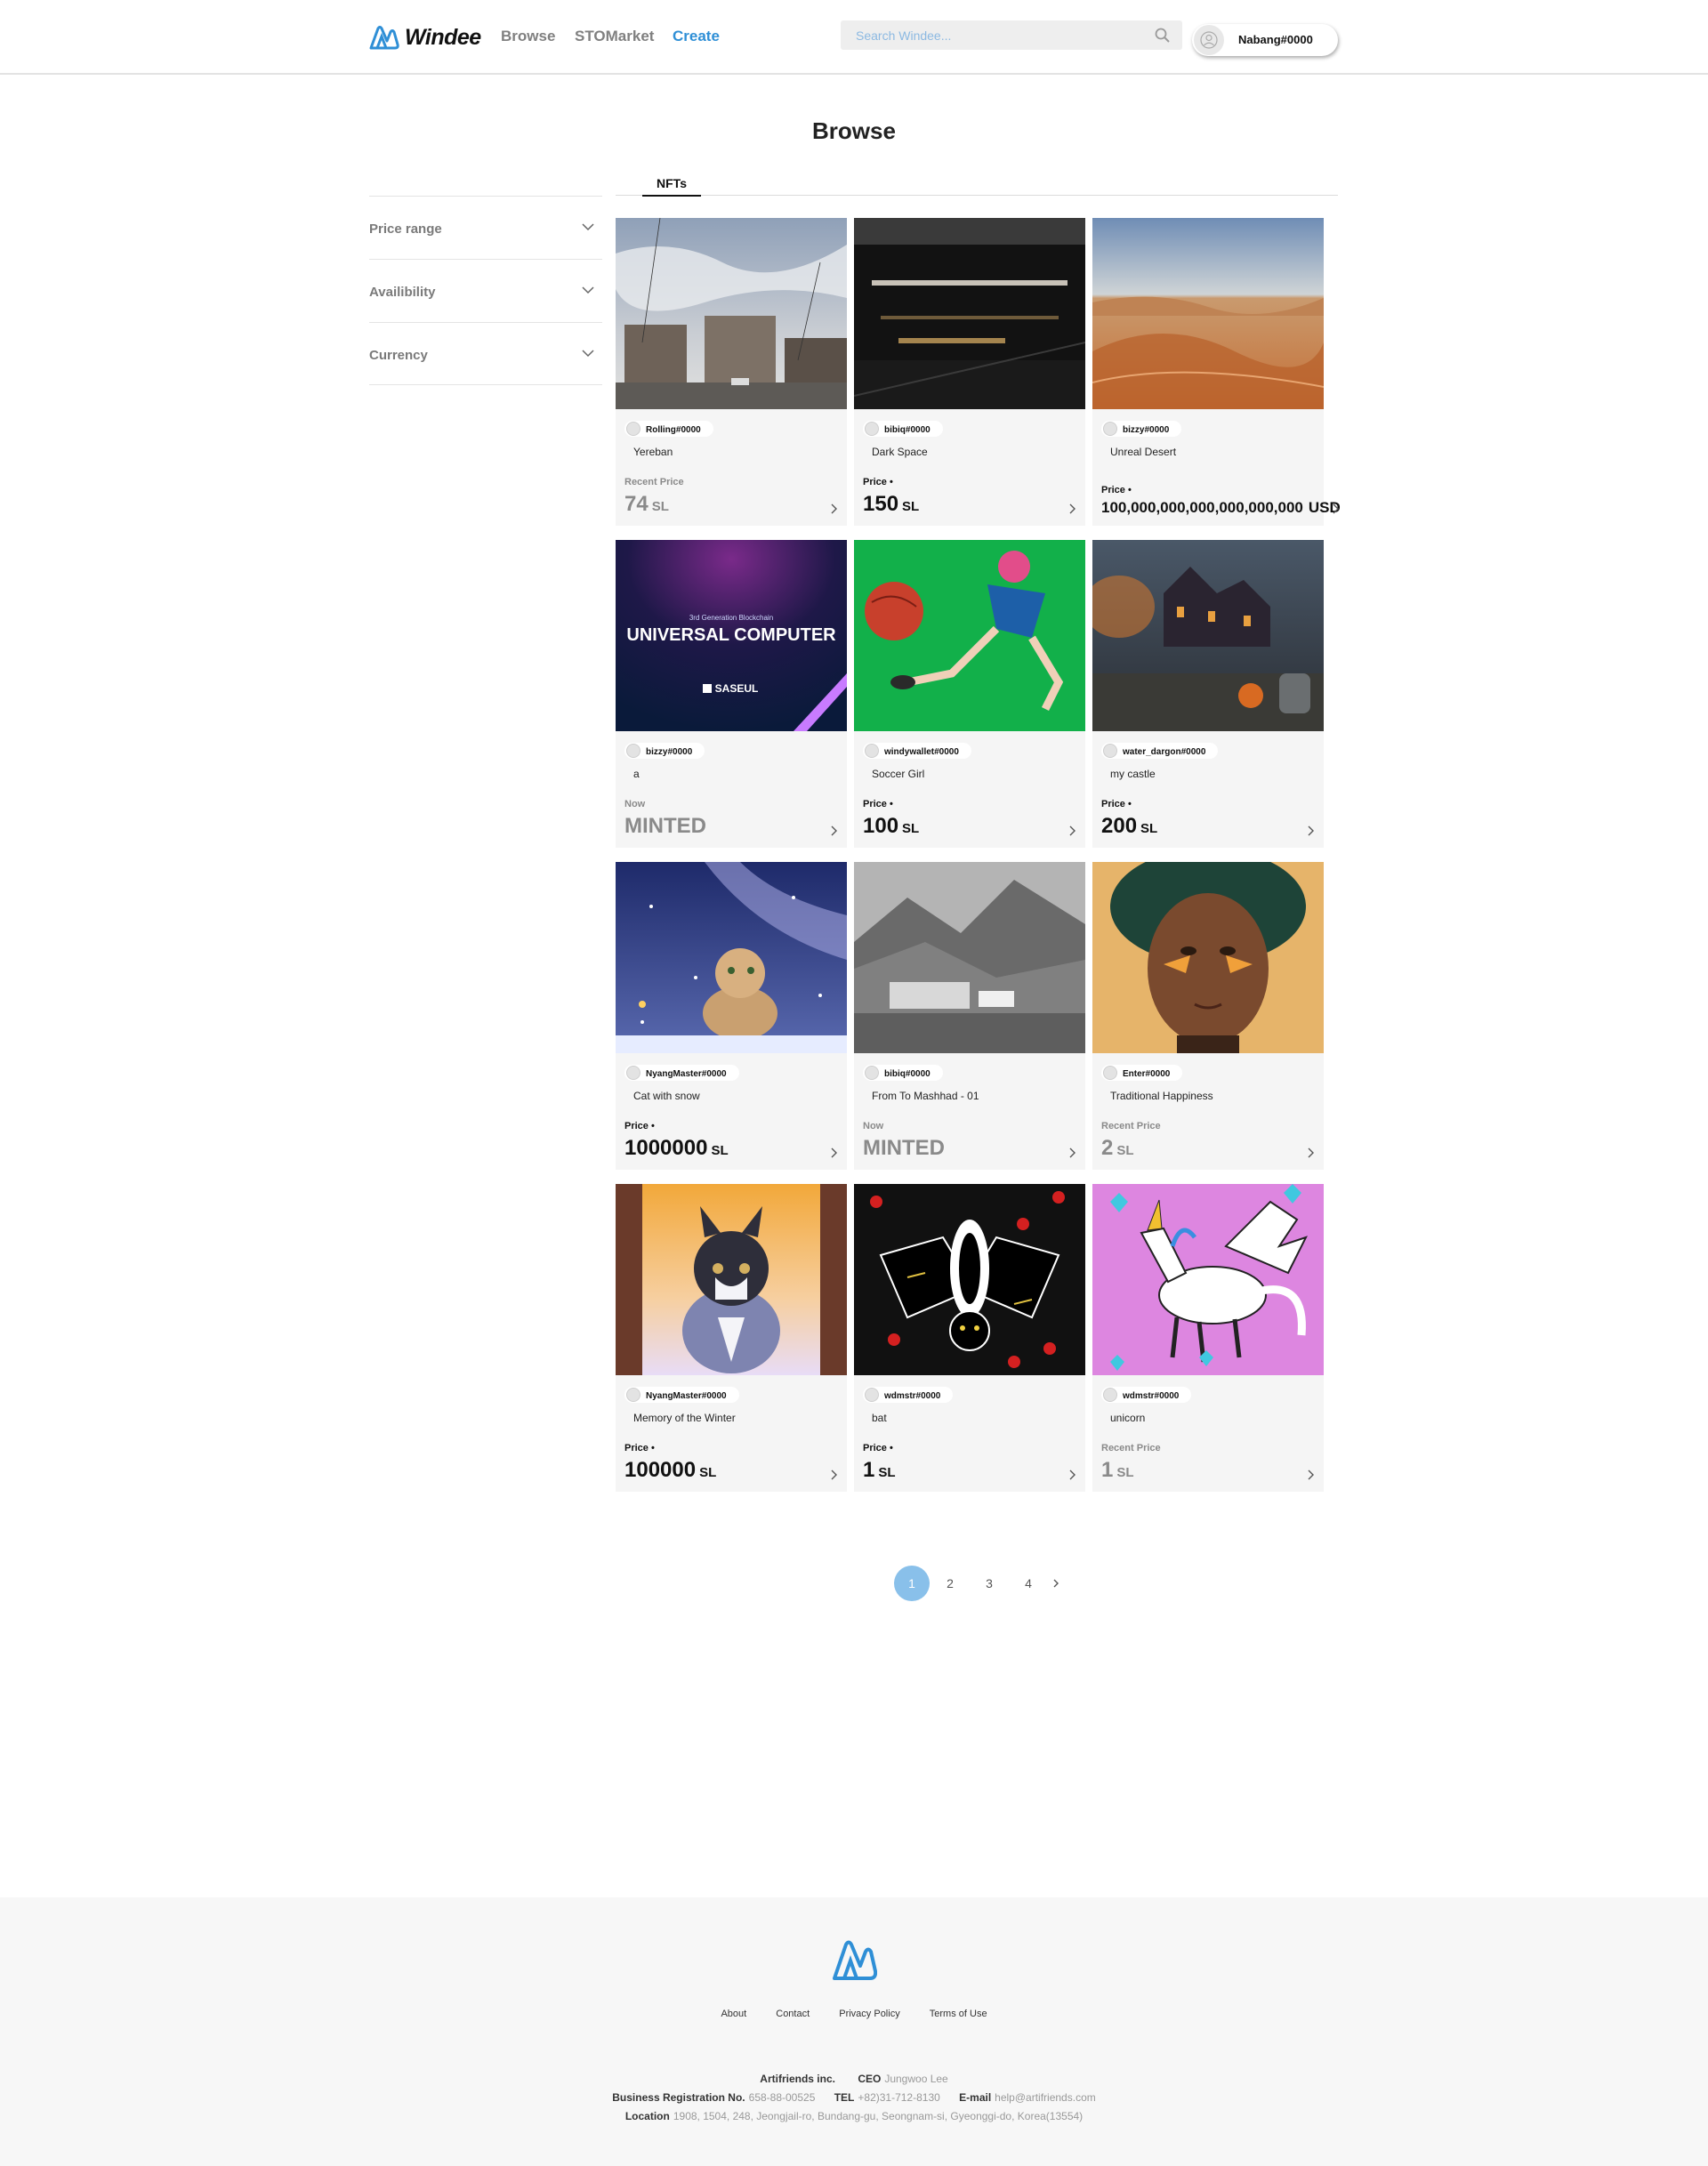 This screenshot has height=2166, width=1708. Describe the element at coordinates (1160, 751) in the screenshot. I see `creator-badge: water_dargon#0000` at that location.